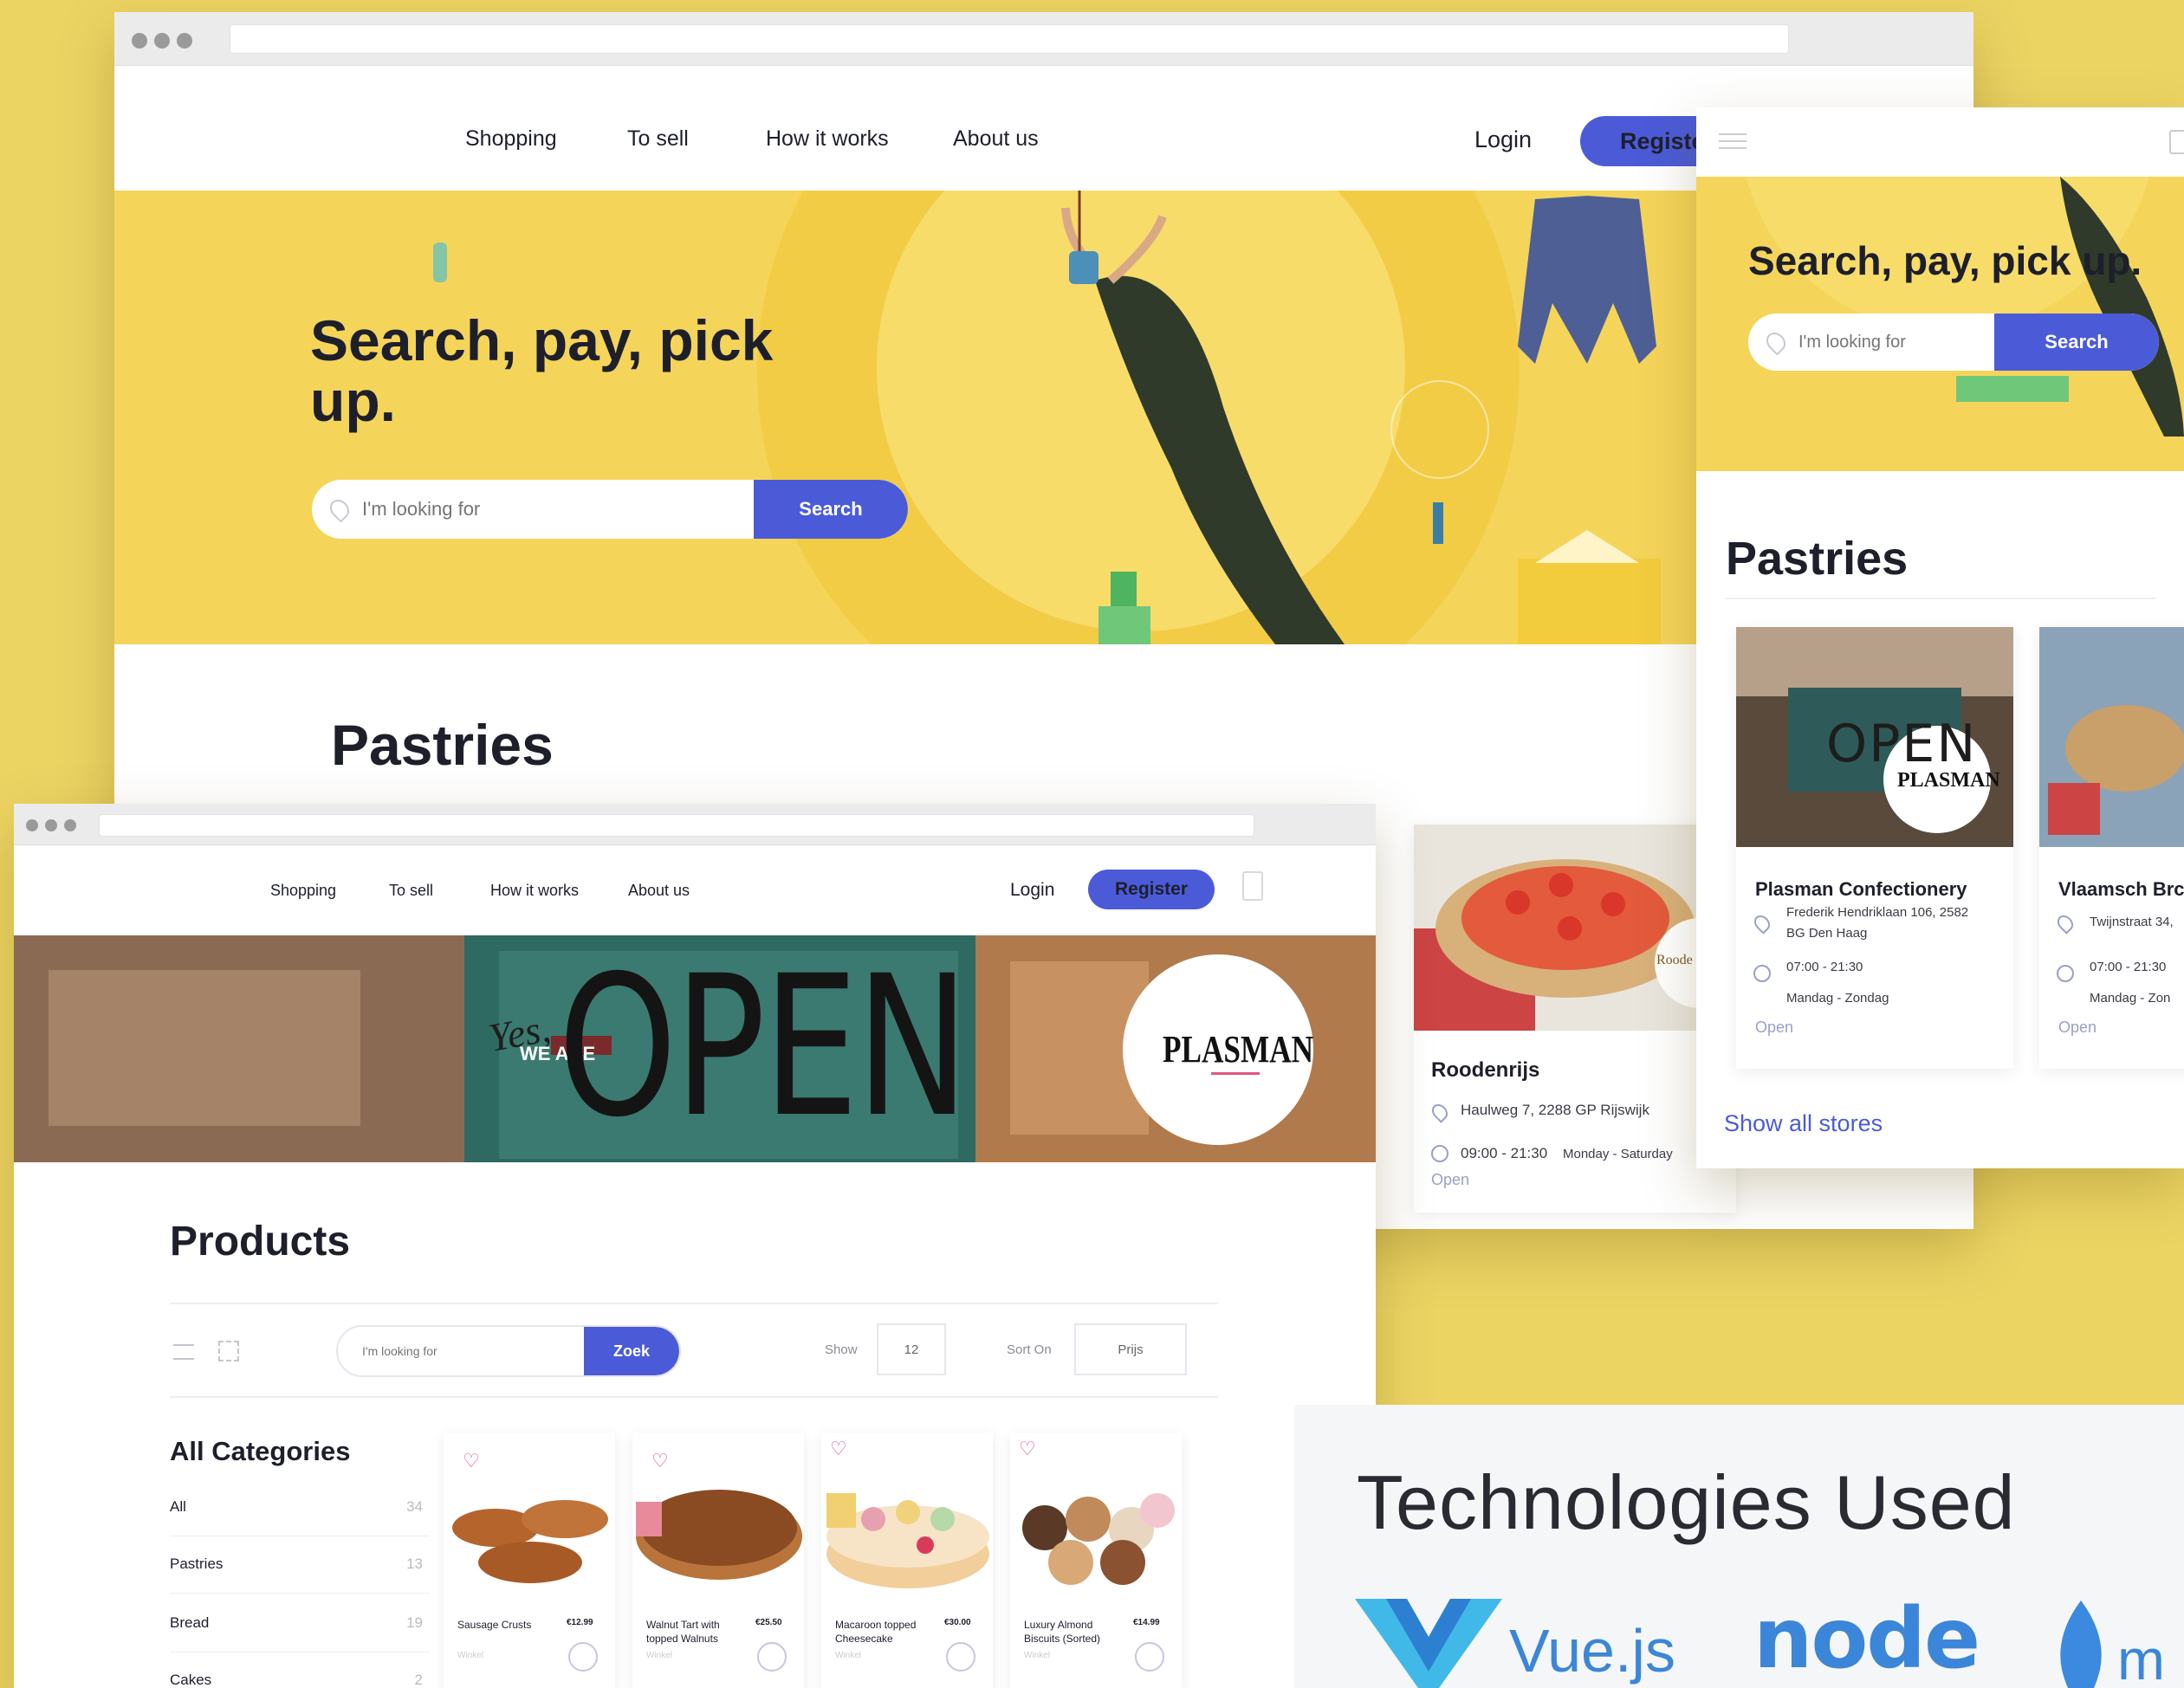 The height and width of the screenshot is (1688, 2184). What do you see at coordinates (1235, 1073) in the screenshot?
I see `plasman-logo-underline` at bounding box center [1235, 1073].